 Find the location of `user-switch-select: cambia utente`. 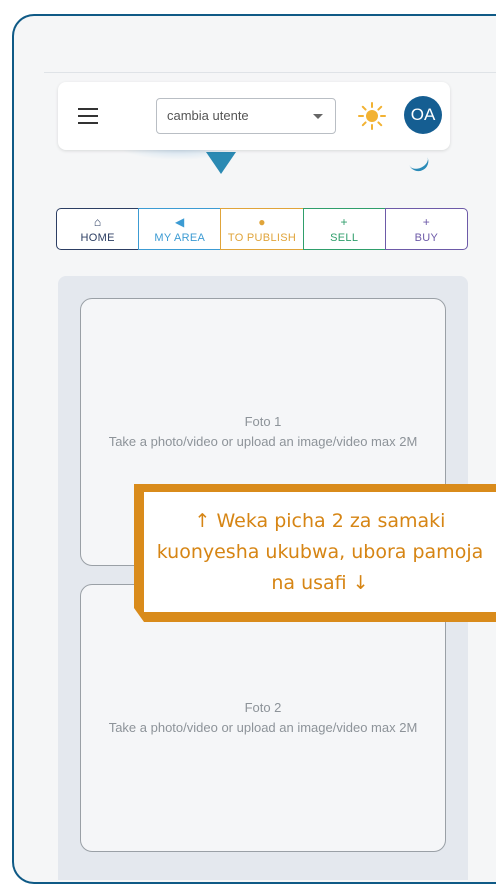

user-switch-select: cambia utente is located at coordinates (246, 116).